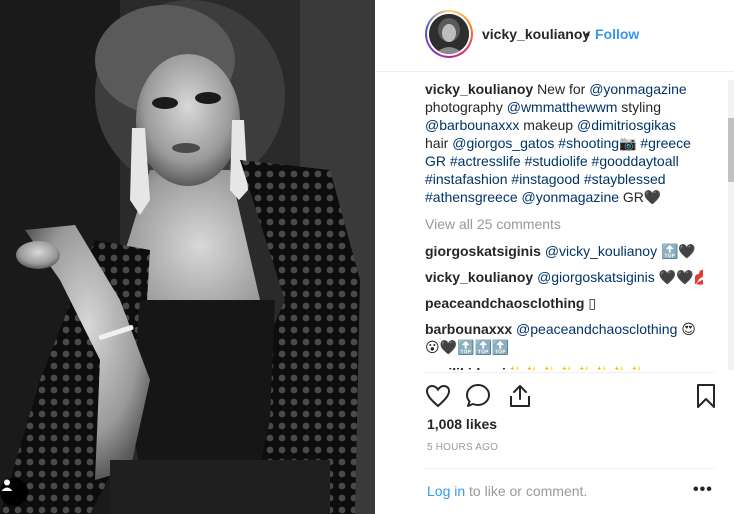 The height and width of the screenshot is (514, 734). What do you see at coordinates (526, 491) in the screenshot?
I see `login-prompt-text: to like or comment.` at bounding box center [526, 491].